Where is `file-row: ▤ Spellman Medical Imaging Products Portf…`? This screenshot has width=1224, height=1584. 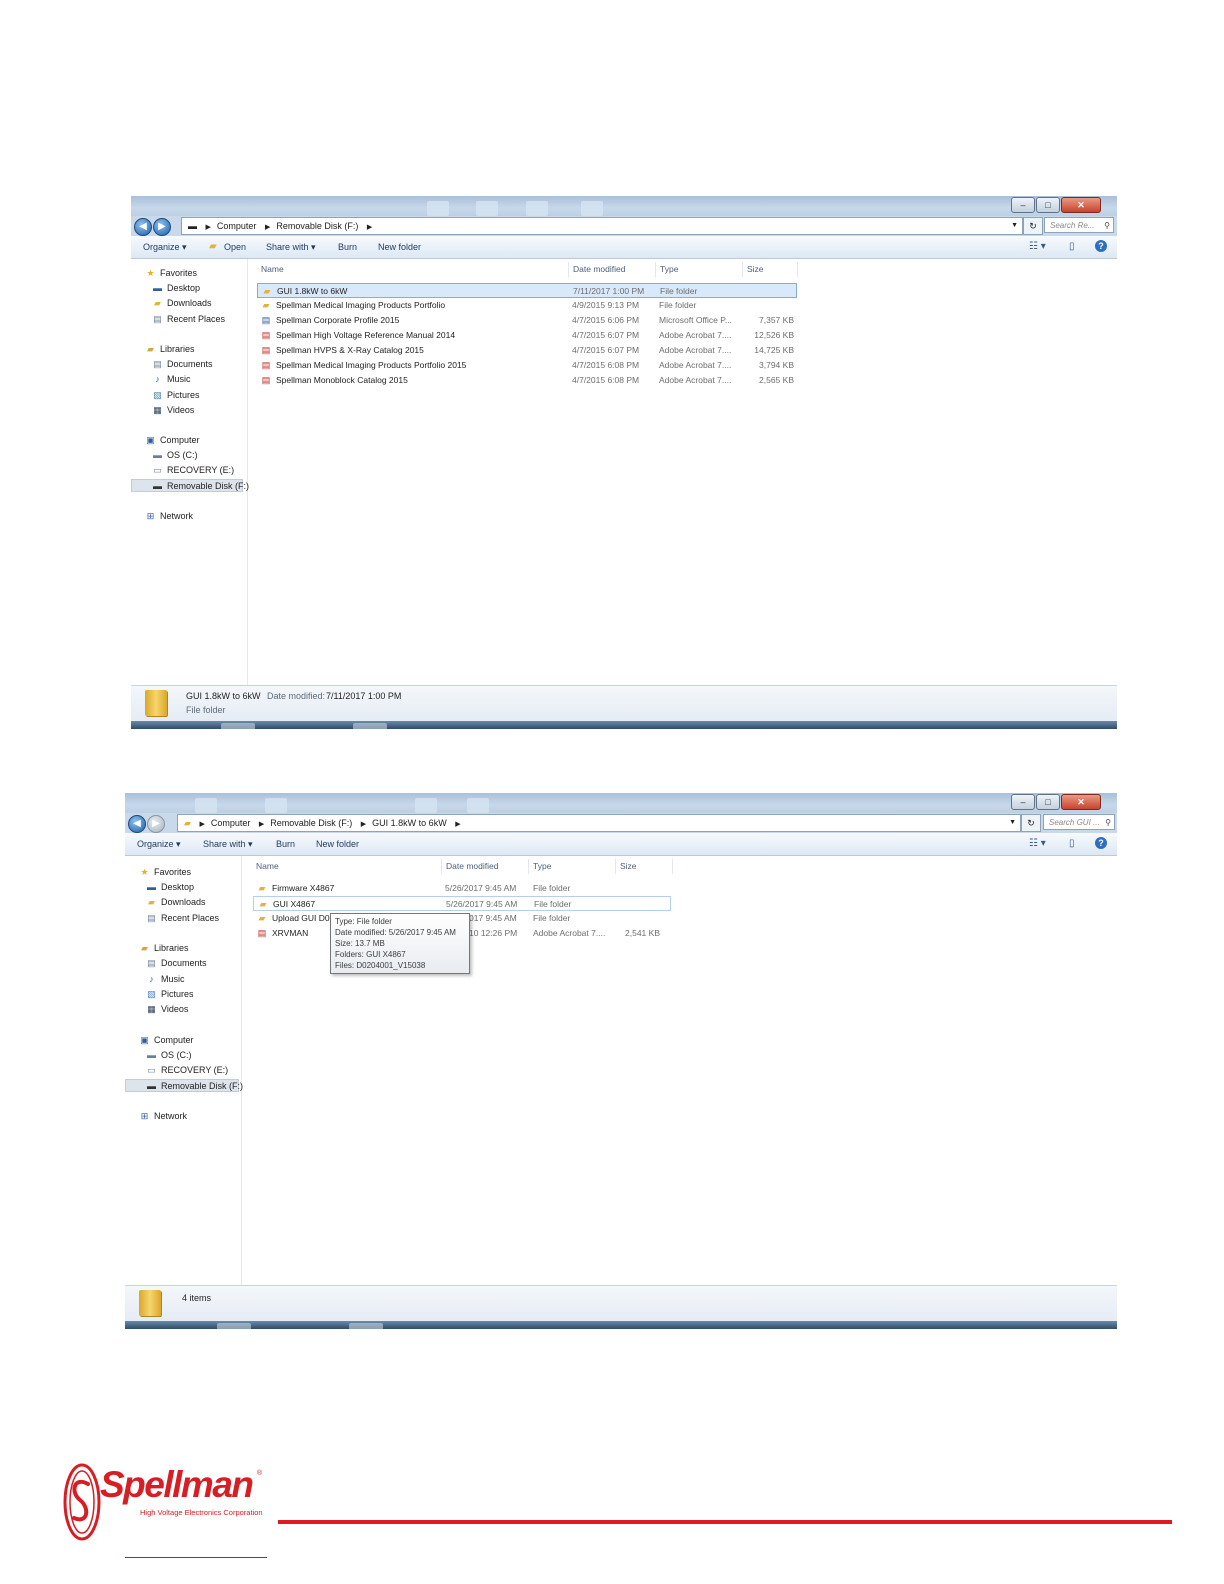
file-row: ▤ Spellman Medical Imaging Products Portf… is located at coordinates (527, 365).